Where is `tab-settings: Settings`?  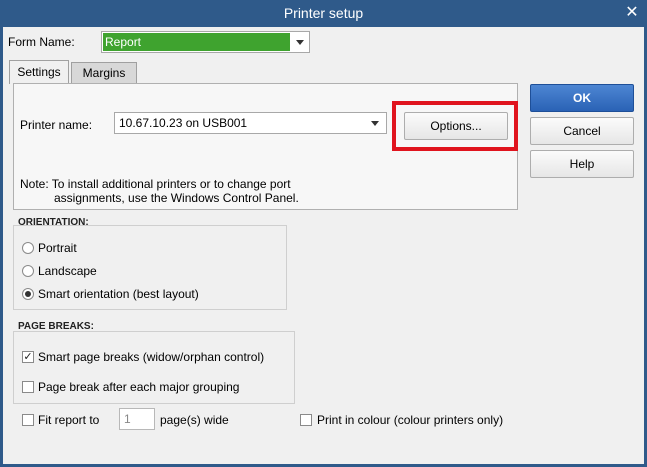 tab-settings: Settings is located at coordinates (39, 72).